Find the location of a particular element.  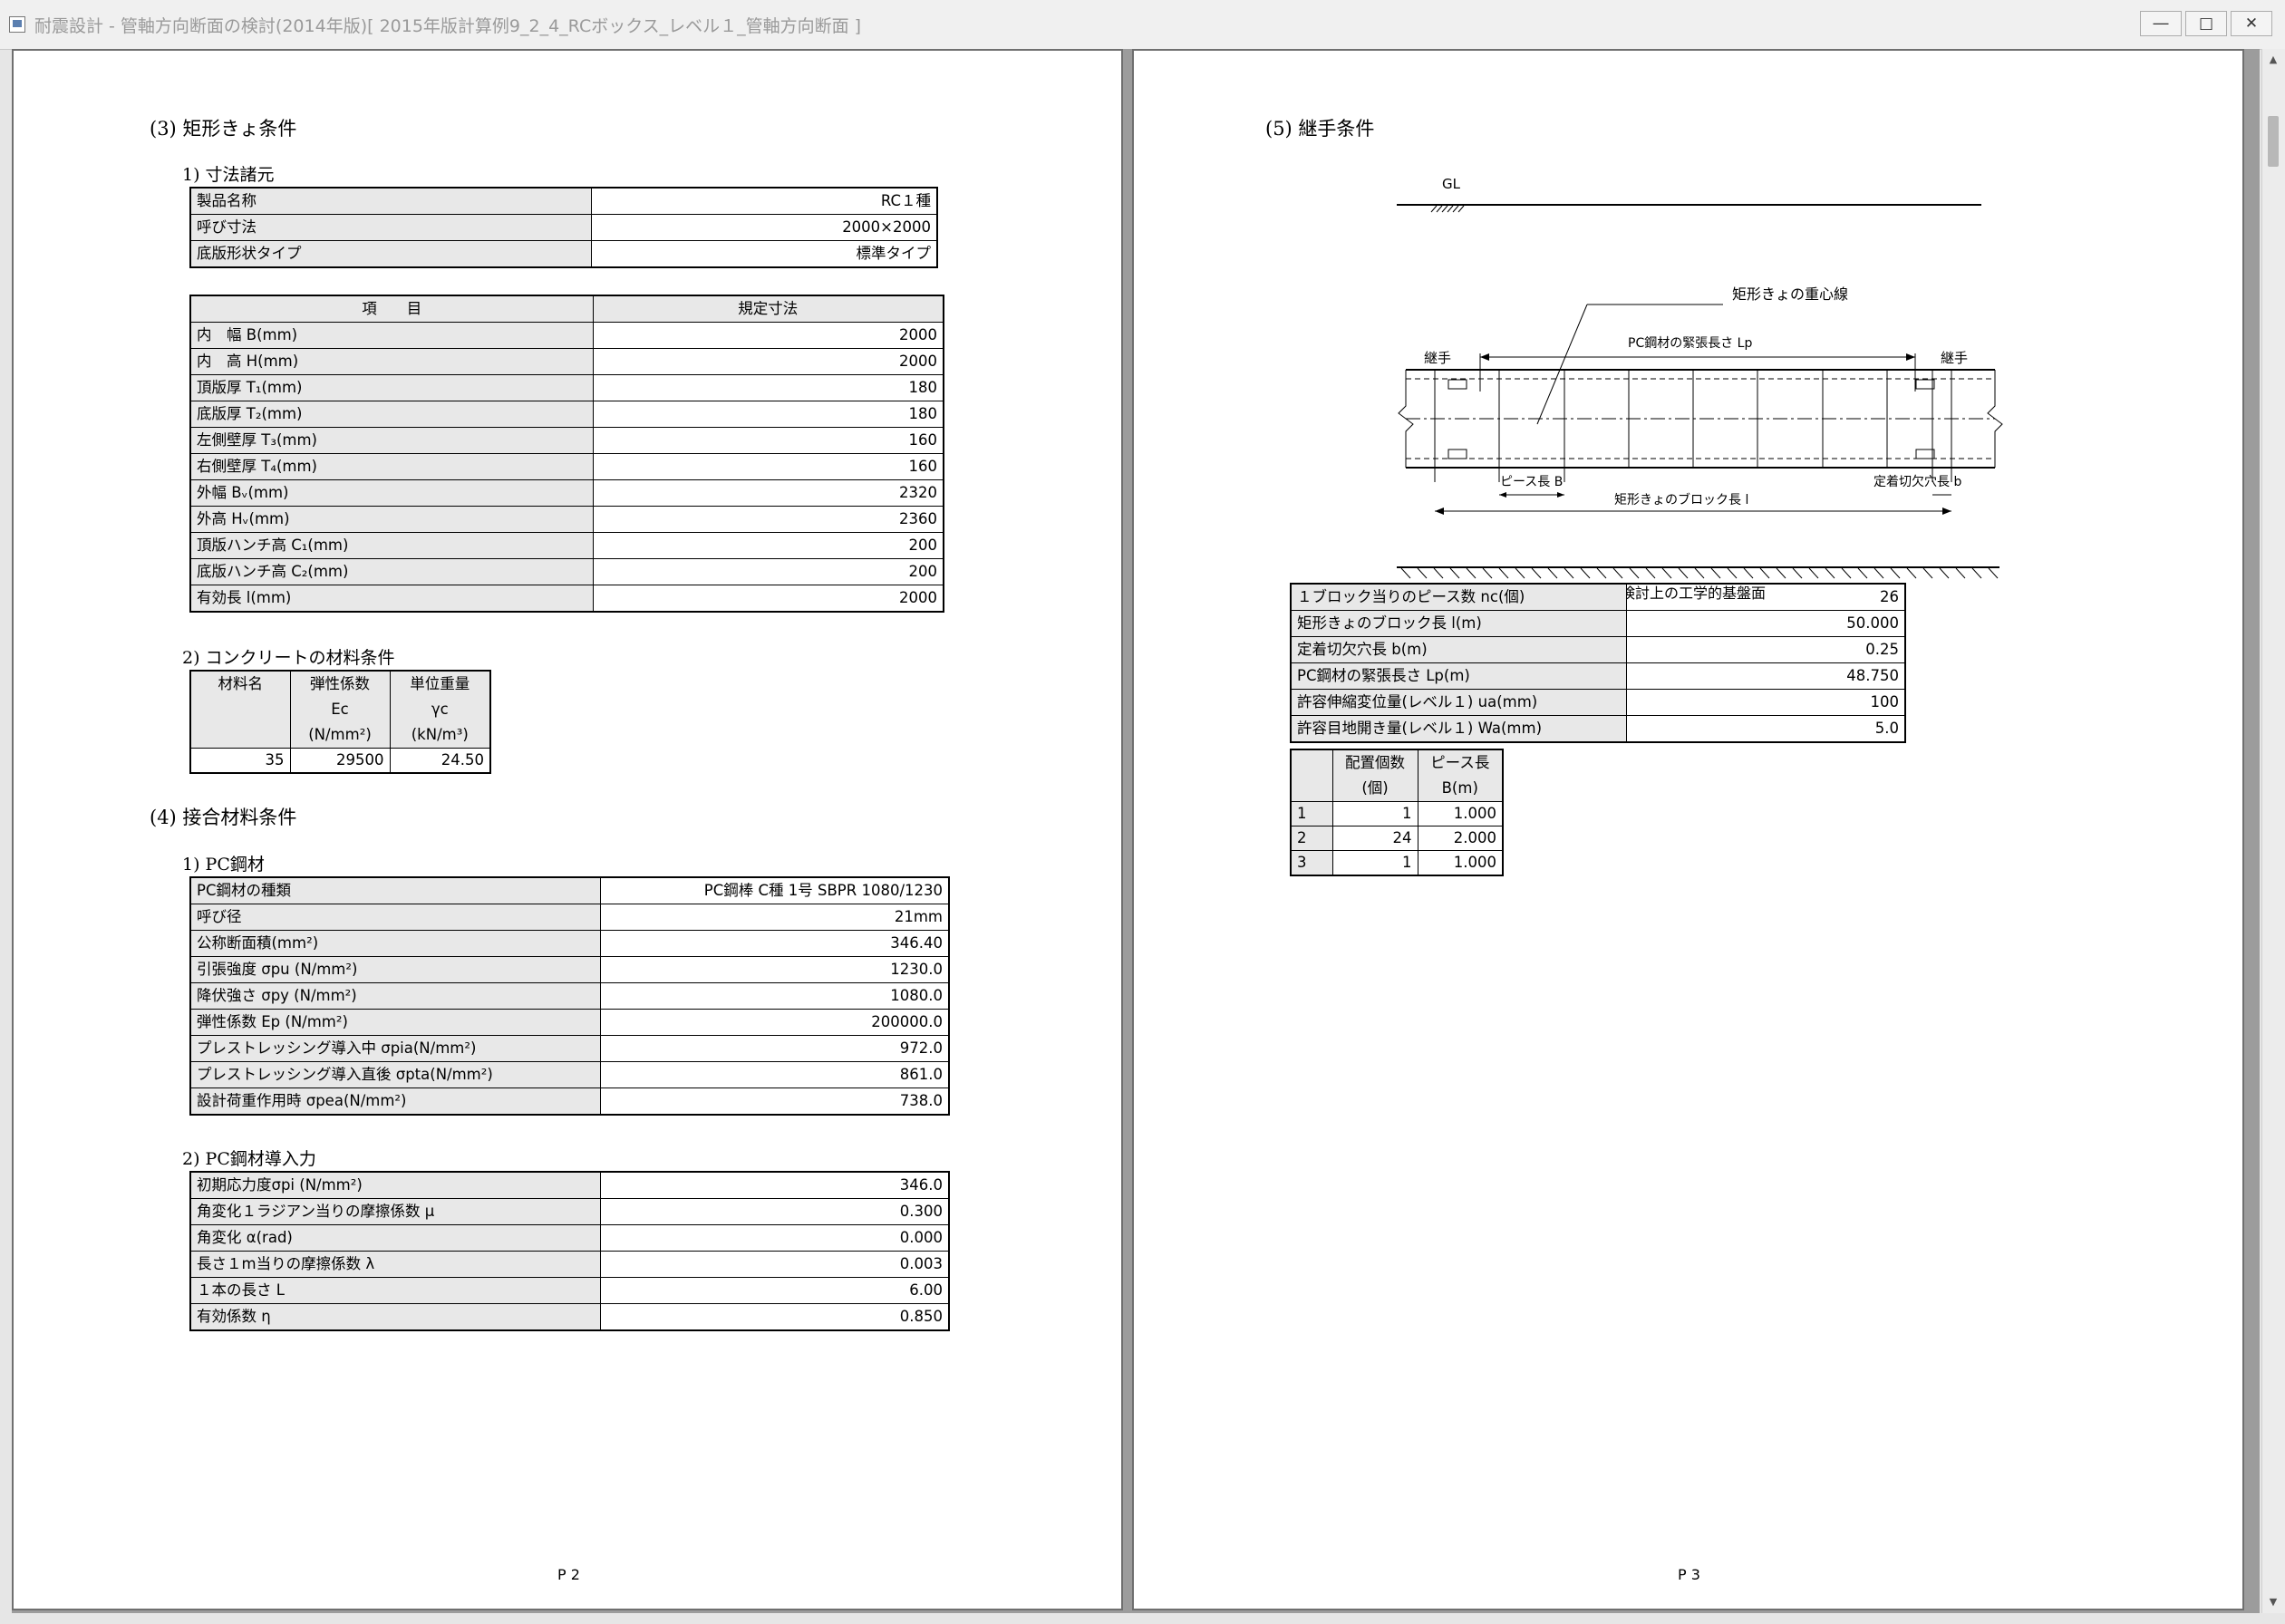

piece-no: 2 is located at coordinates (1312, 838).